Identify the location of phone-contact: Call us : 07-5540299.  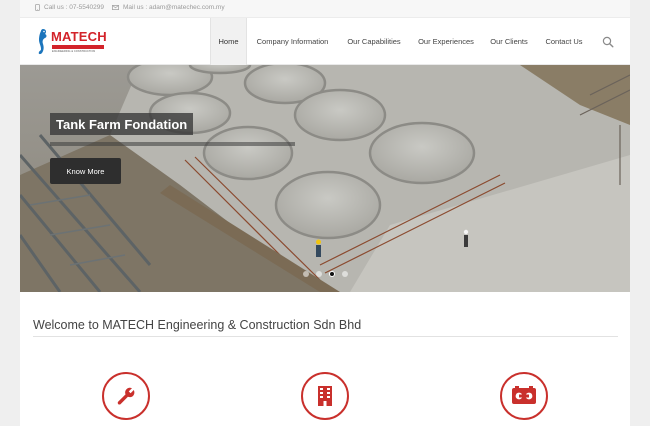
(69, 7).